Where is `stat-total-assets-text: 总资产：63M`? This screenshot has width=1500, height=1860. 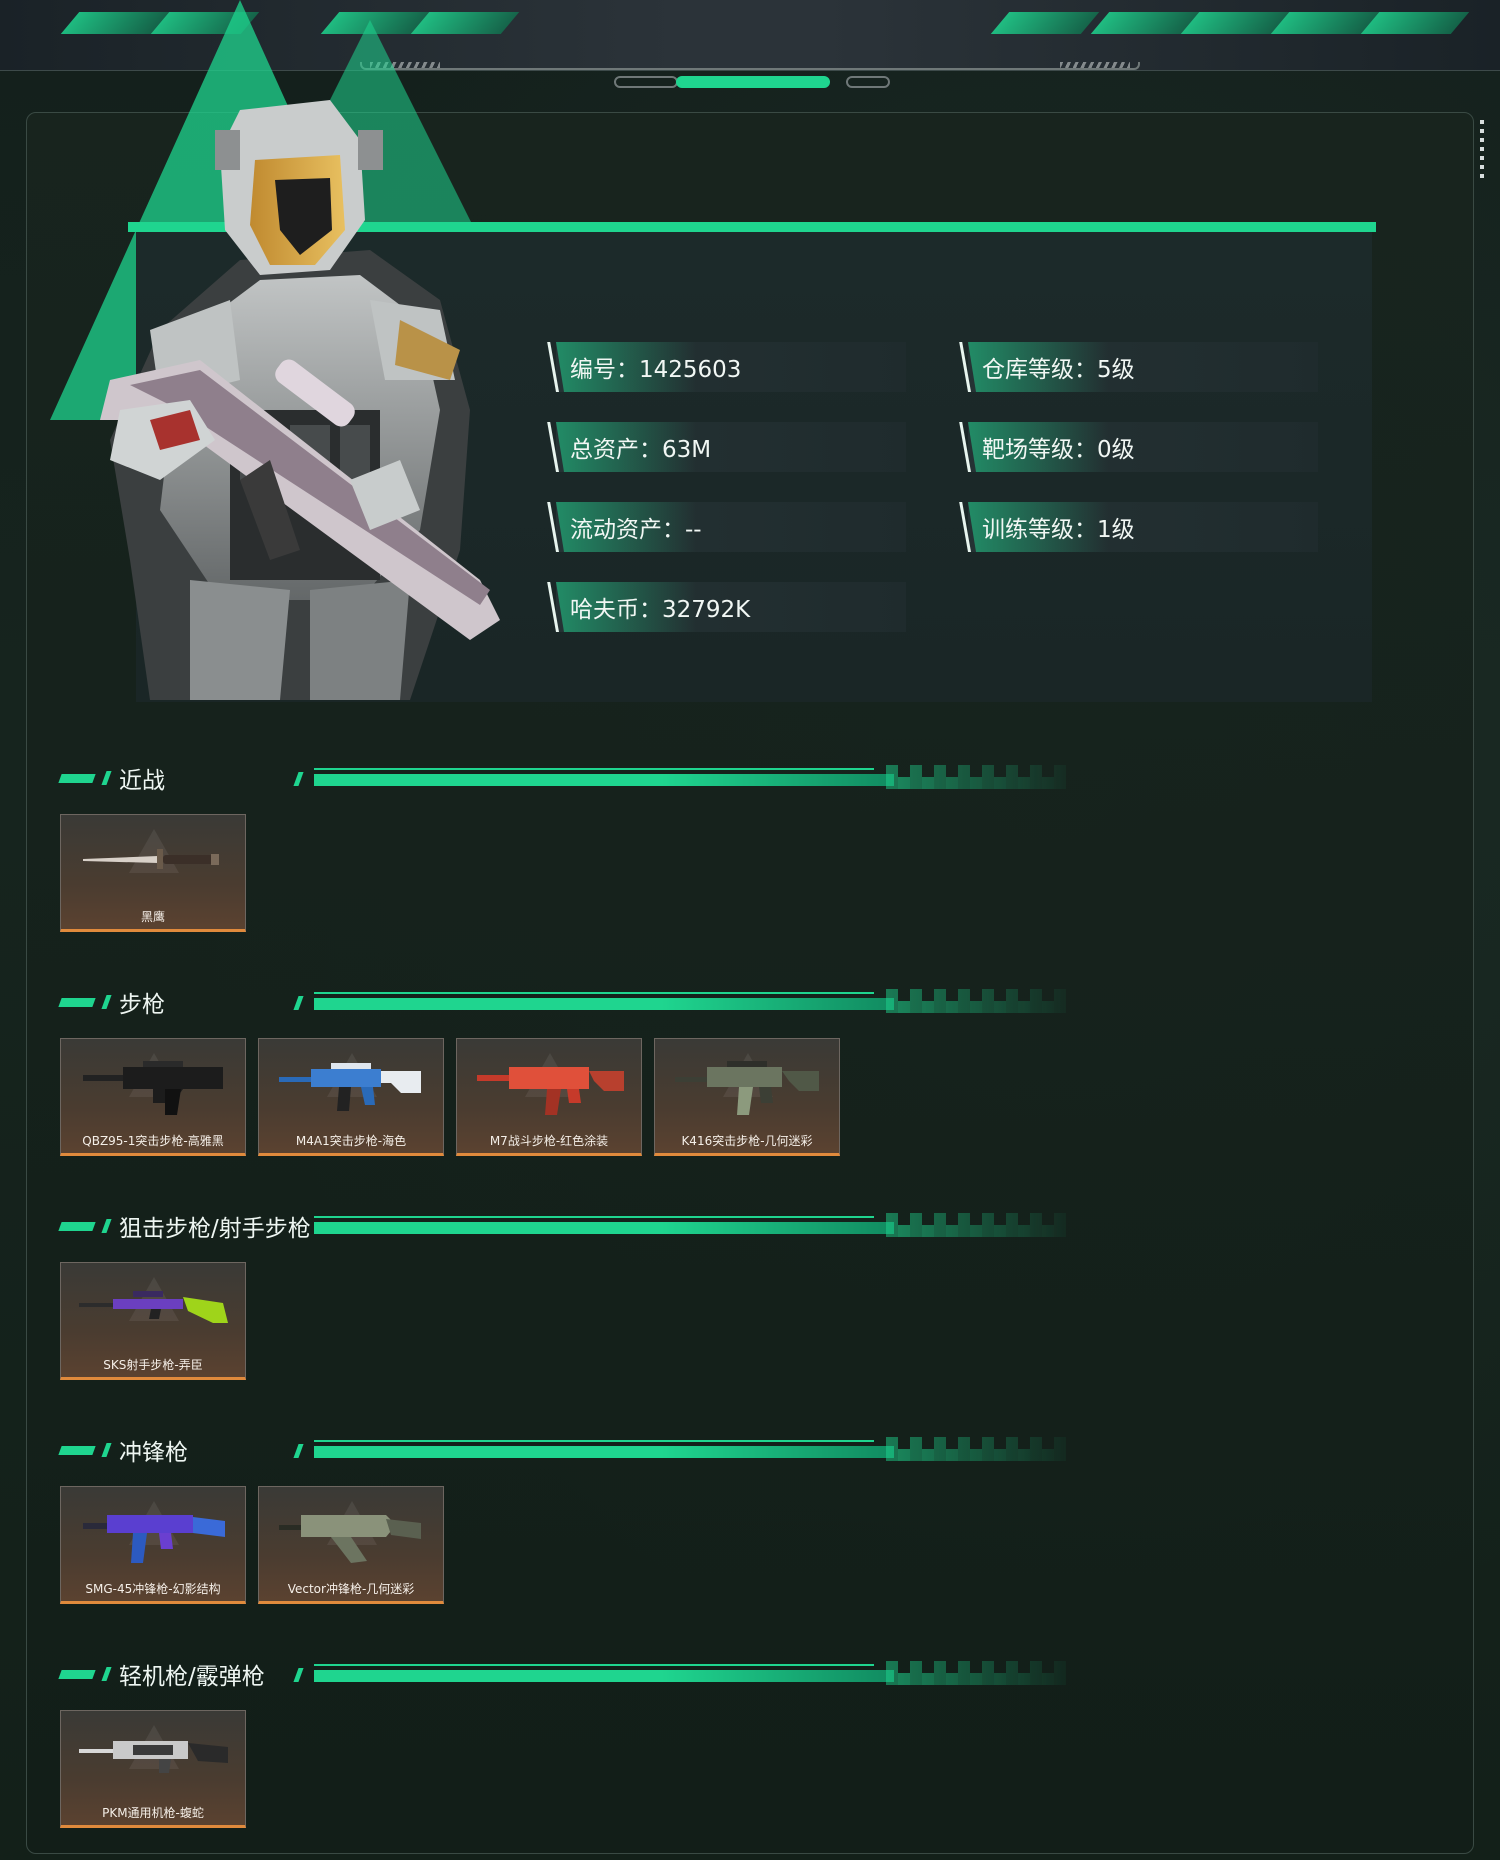 stat-total-assets-text: 总资产：63M is located at coordinates (641, 450).